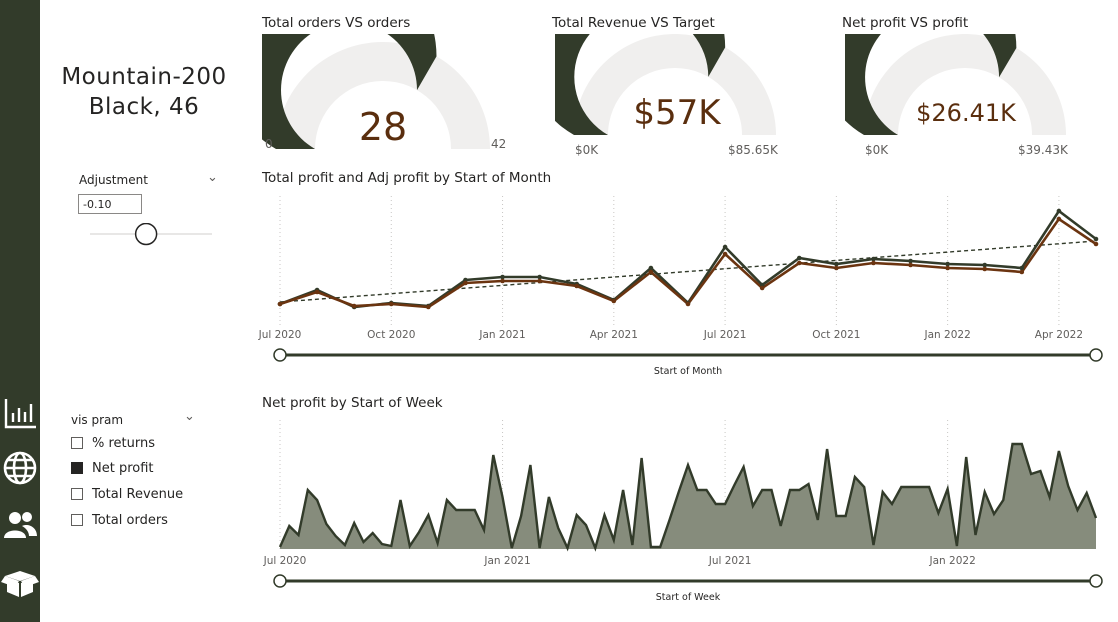 The width and height of the screenshot is (1118, 622). Describe the element at coordinates (110, 204) in the screenshot. I see `adjustment-value-input` at that location.